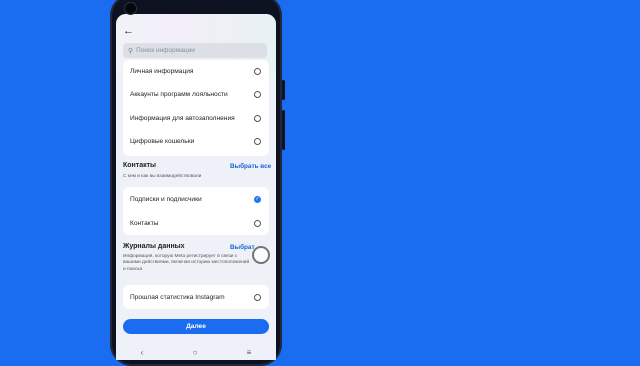 The width and height of the screenshot is (640, 366). I want to click on option-label: Личная информация, so click(162, 71).